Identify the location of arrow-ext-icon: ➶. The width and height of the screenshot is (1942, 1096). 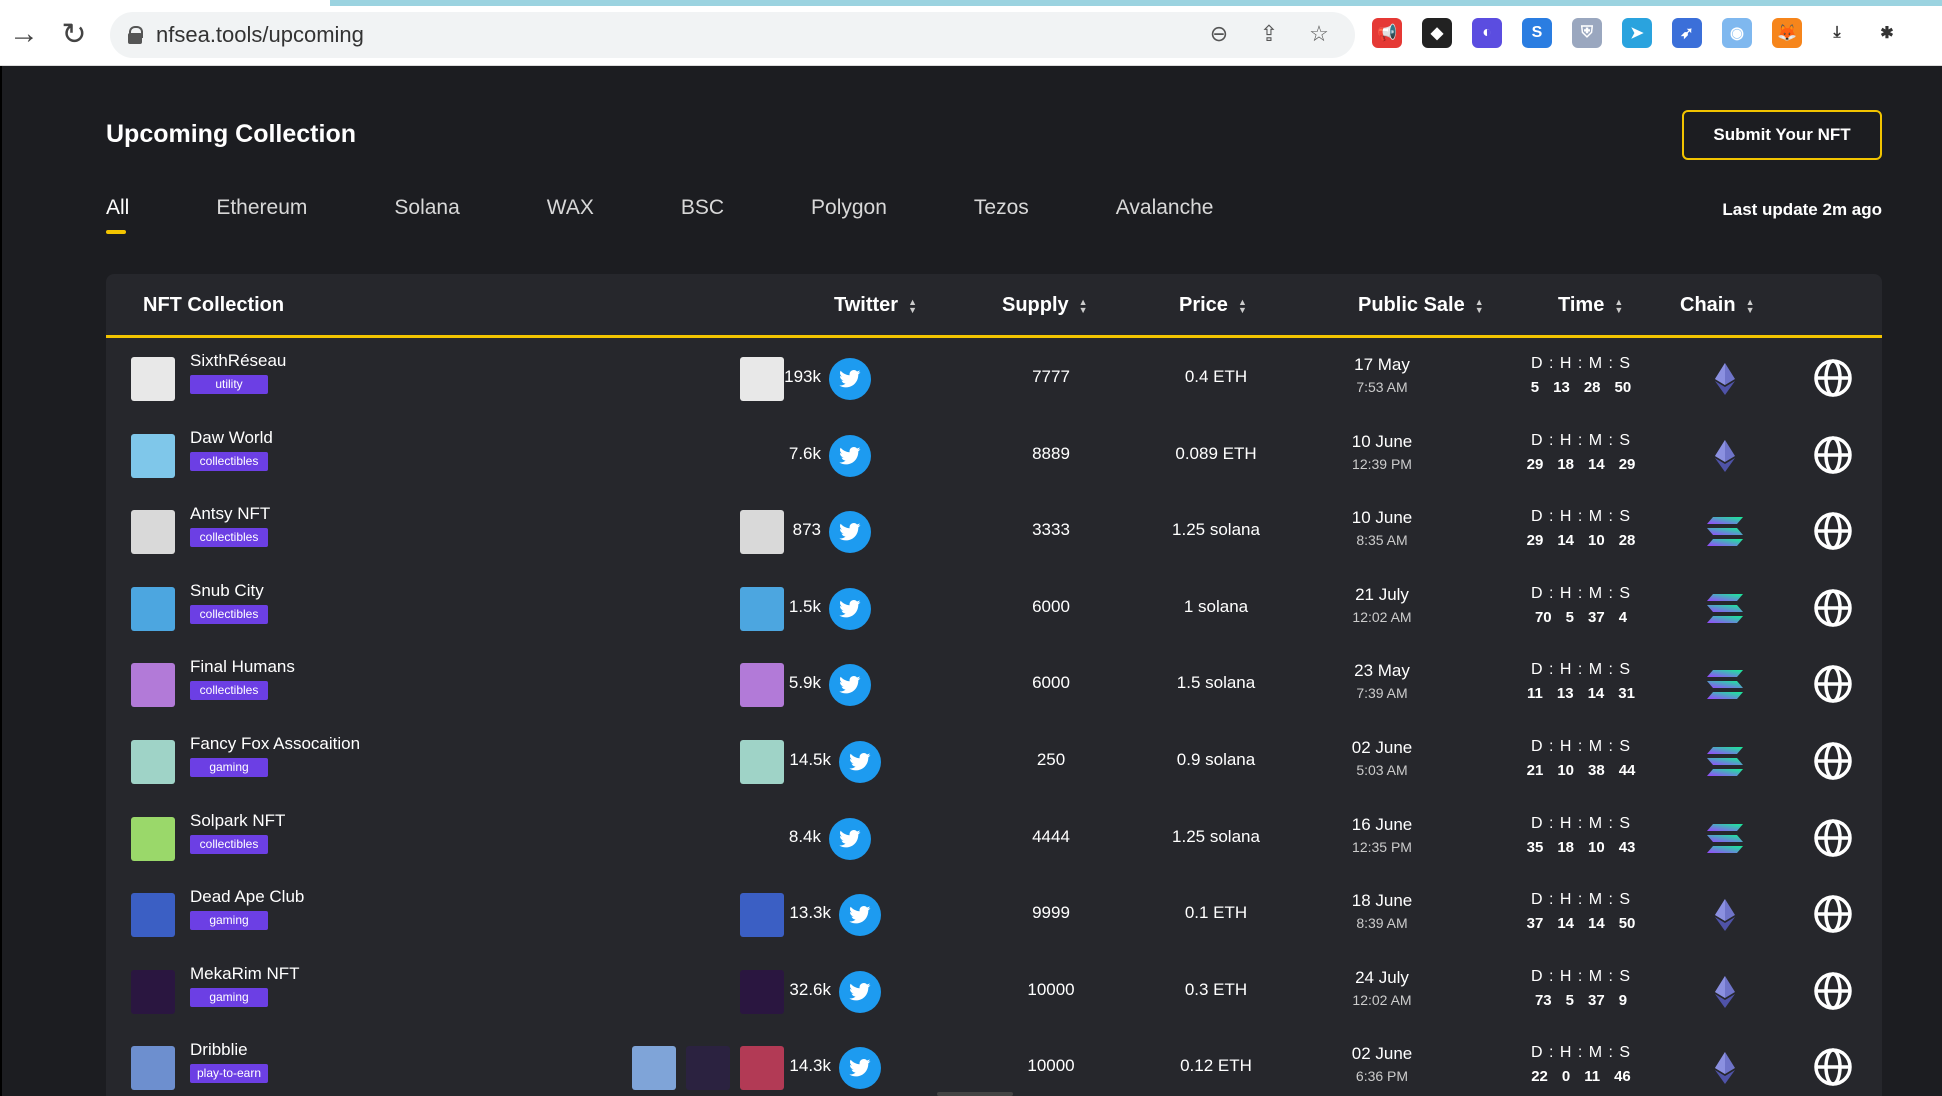
(1687, 33).